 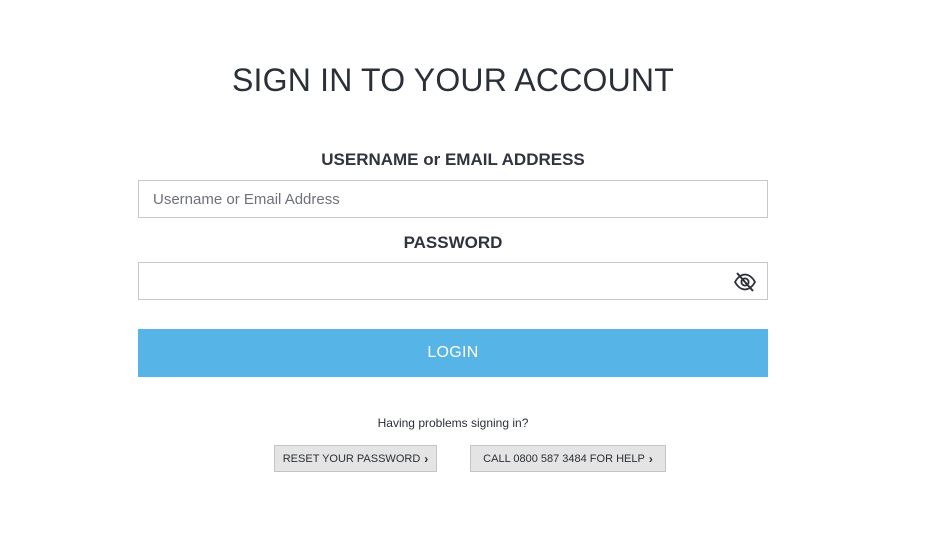 I want to click on username-field-wrapper, so click(x=453, y=199).